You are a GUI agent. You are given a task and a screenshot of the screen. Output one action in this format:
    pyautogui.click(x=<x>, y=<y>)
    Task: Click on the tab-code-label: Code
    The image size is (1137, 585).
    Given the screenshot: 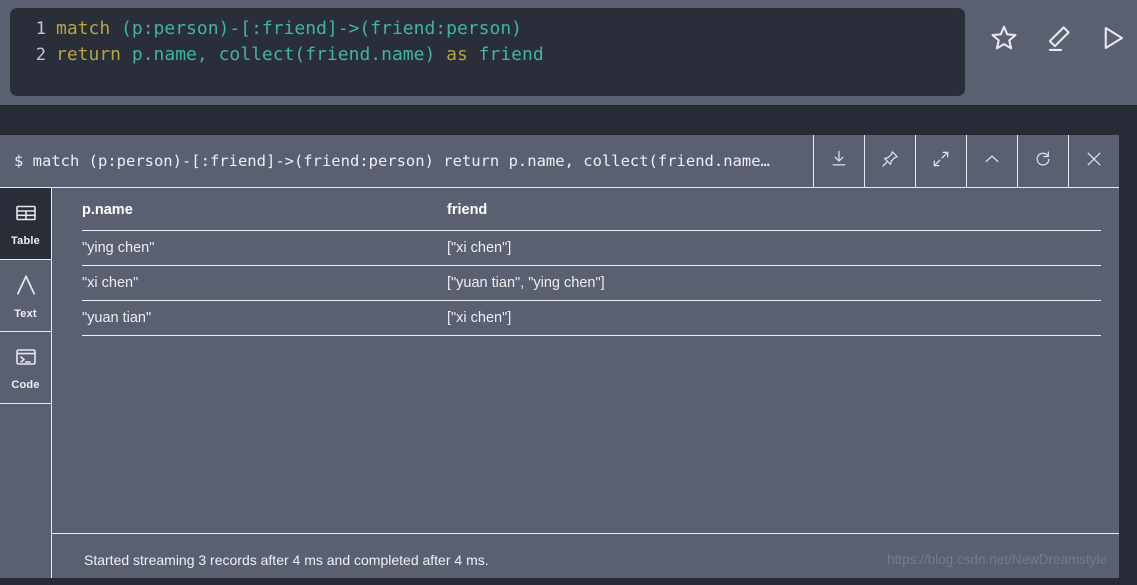 What is the action you would take?
    pyautogui.click(x=25, y=384)
    